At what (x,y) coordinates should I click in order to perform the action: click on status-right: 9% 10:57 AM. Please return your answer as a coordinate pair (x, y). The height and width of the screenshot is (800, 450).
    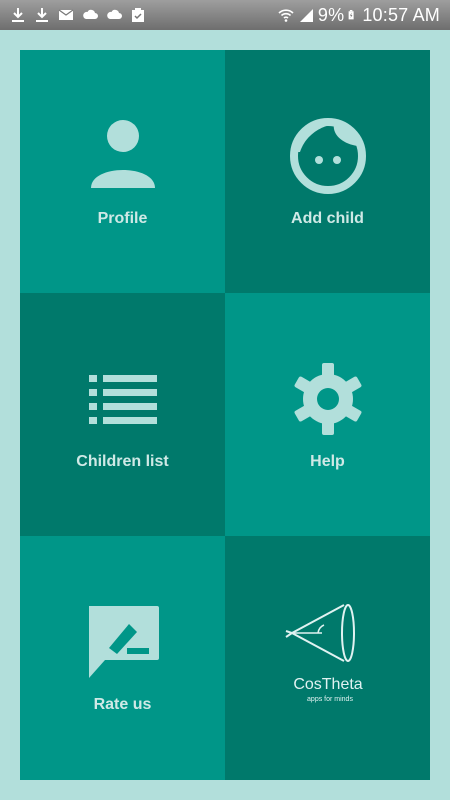
    Looking at the image, I should click on (359, 15).